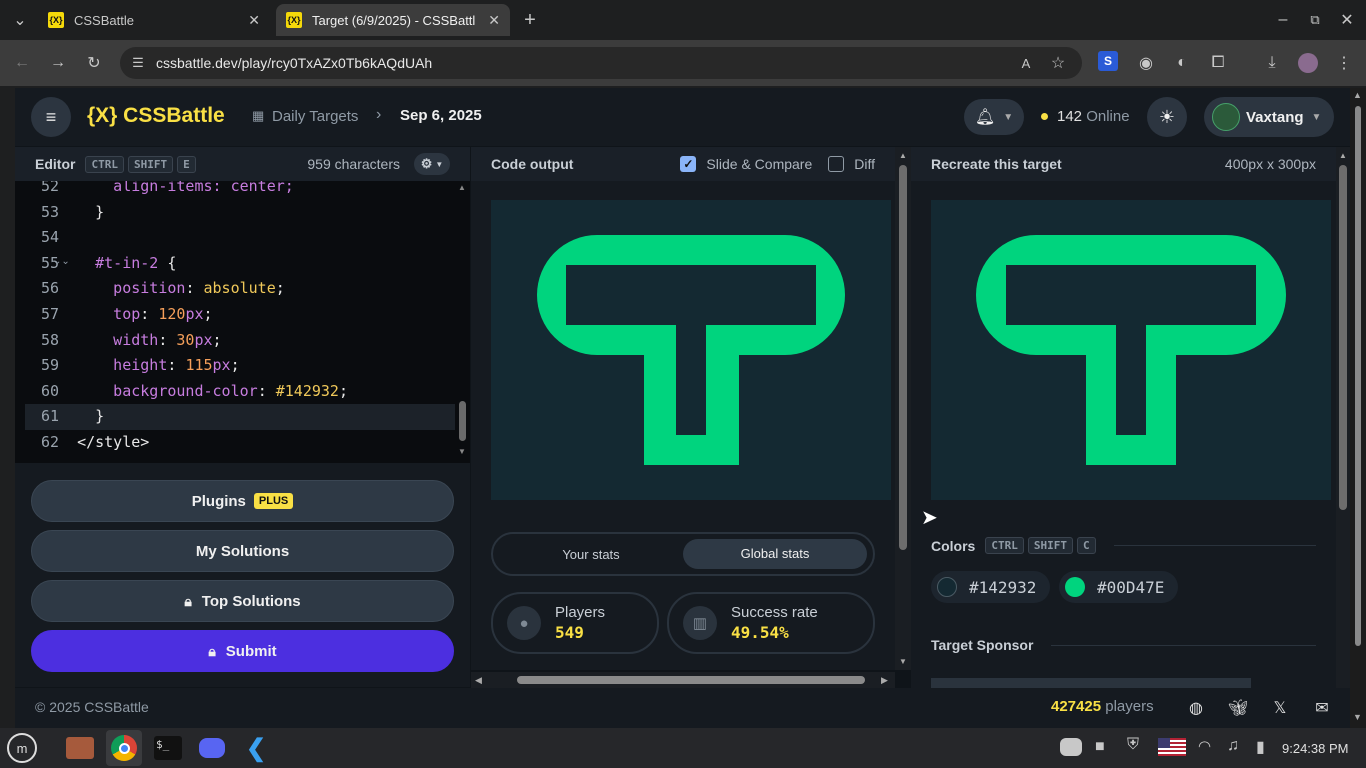 The height and width of the screenshot is (768, 1366). Describe the element at coordinates (1091, 683) in the screenshot. I see `sponsor-box` at that location.